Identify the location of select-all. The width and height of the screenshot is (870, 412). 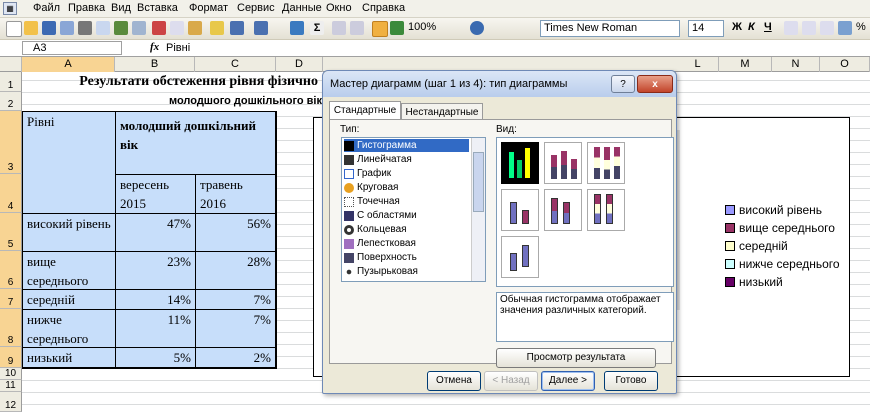
(11, 64).